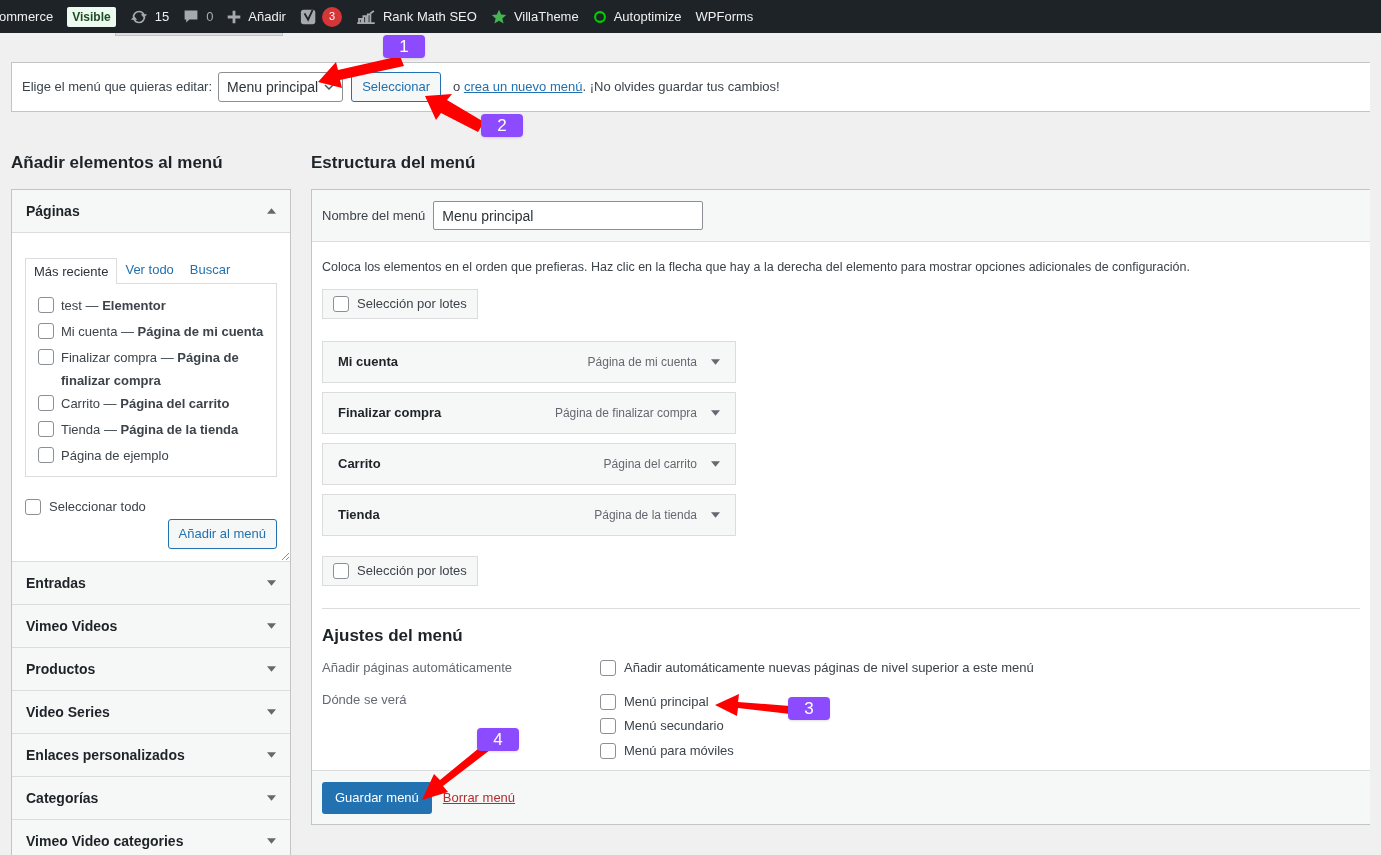 The height and width of the screenshot is (855, 1381). I want to click on admin-bar-link: WPForms, so click(724, 16).